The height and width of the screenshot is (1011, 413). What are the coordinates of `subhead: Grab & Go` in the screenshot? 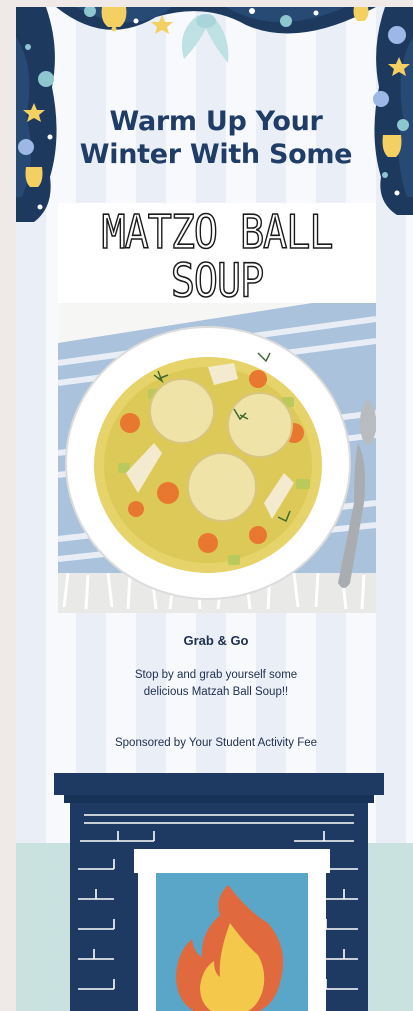 It's located at (216, 640).